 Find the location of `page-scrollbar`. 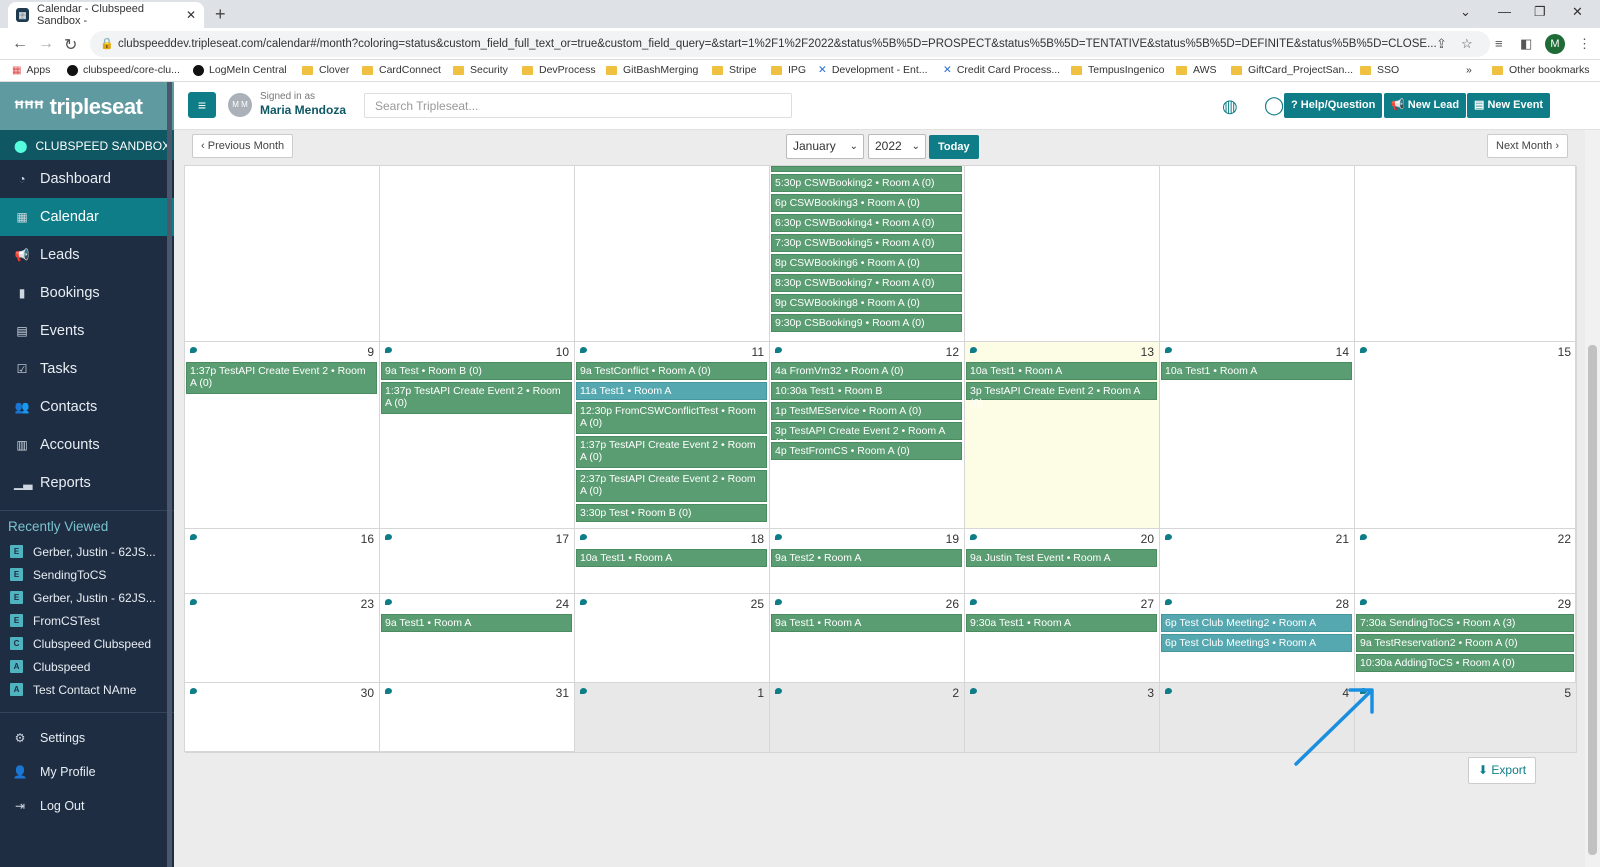

page-scrollbar is located at coordinates (1592, 498).